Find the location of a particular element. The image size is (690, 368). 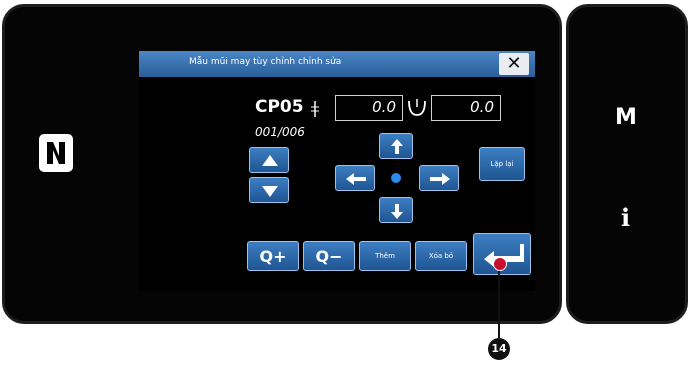

left-arrow-icon is located at coordinates (356, 179).